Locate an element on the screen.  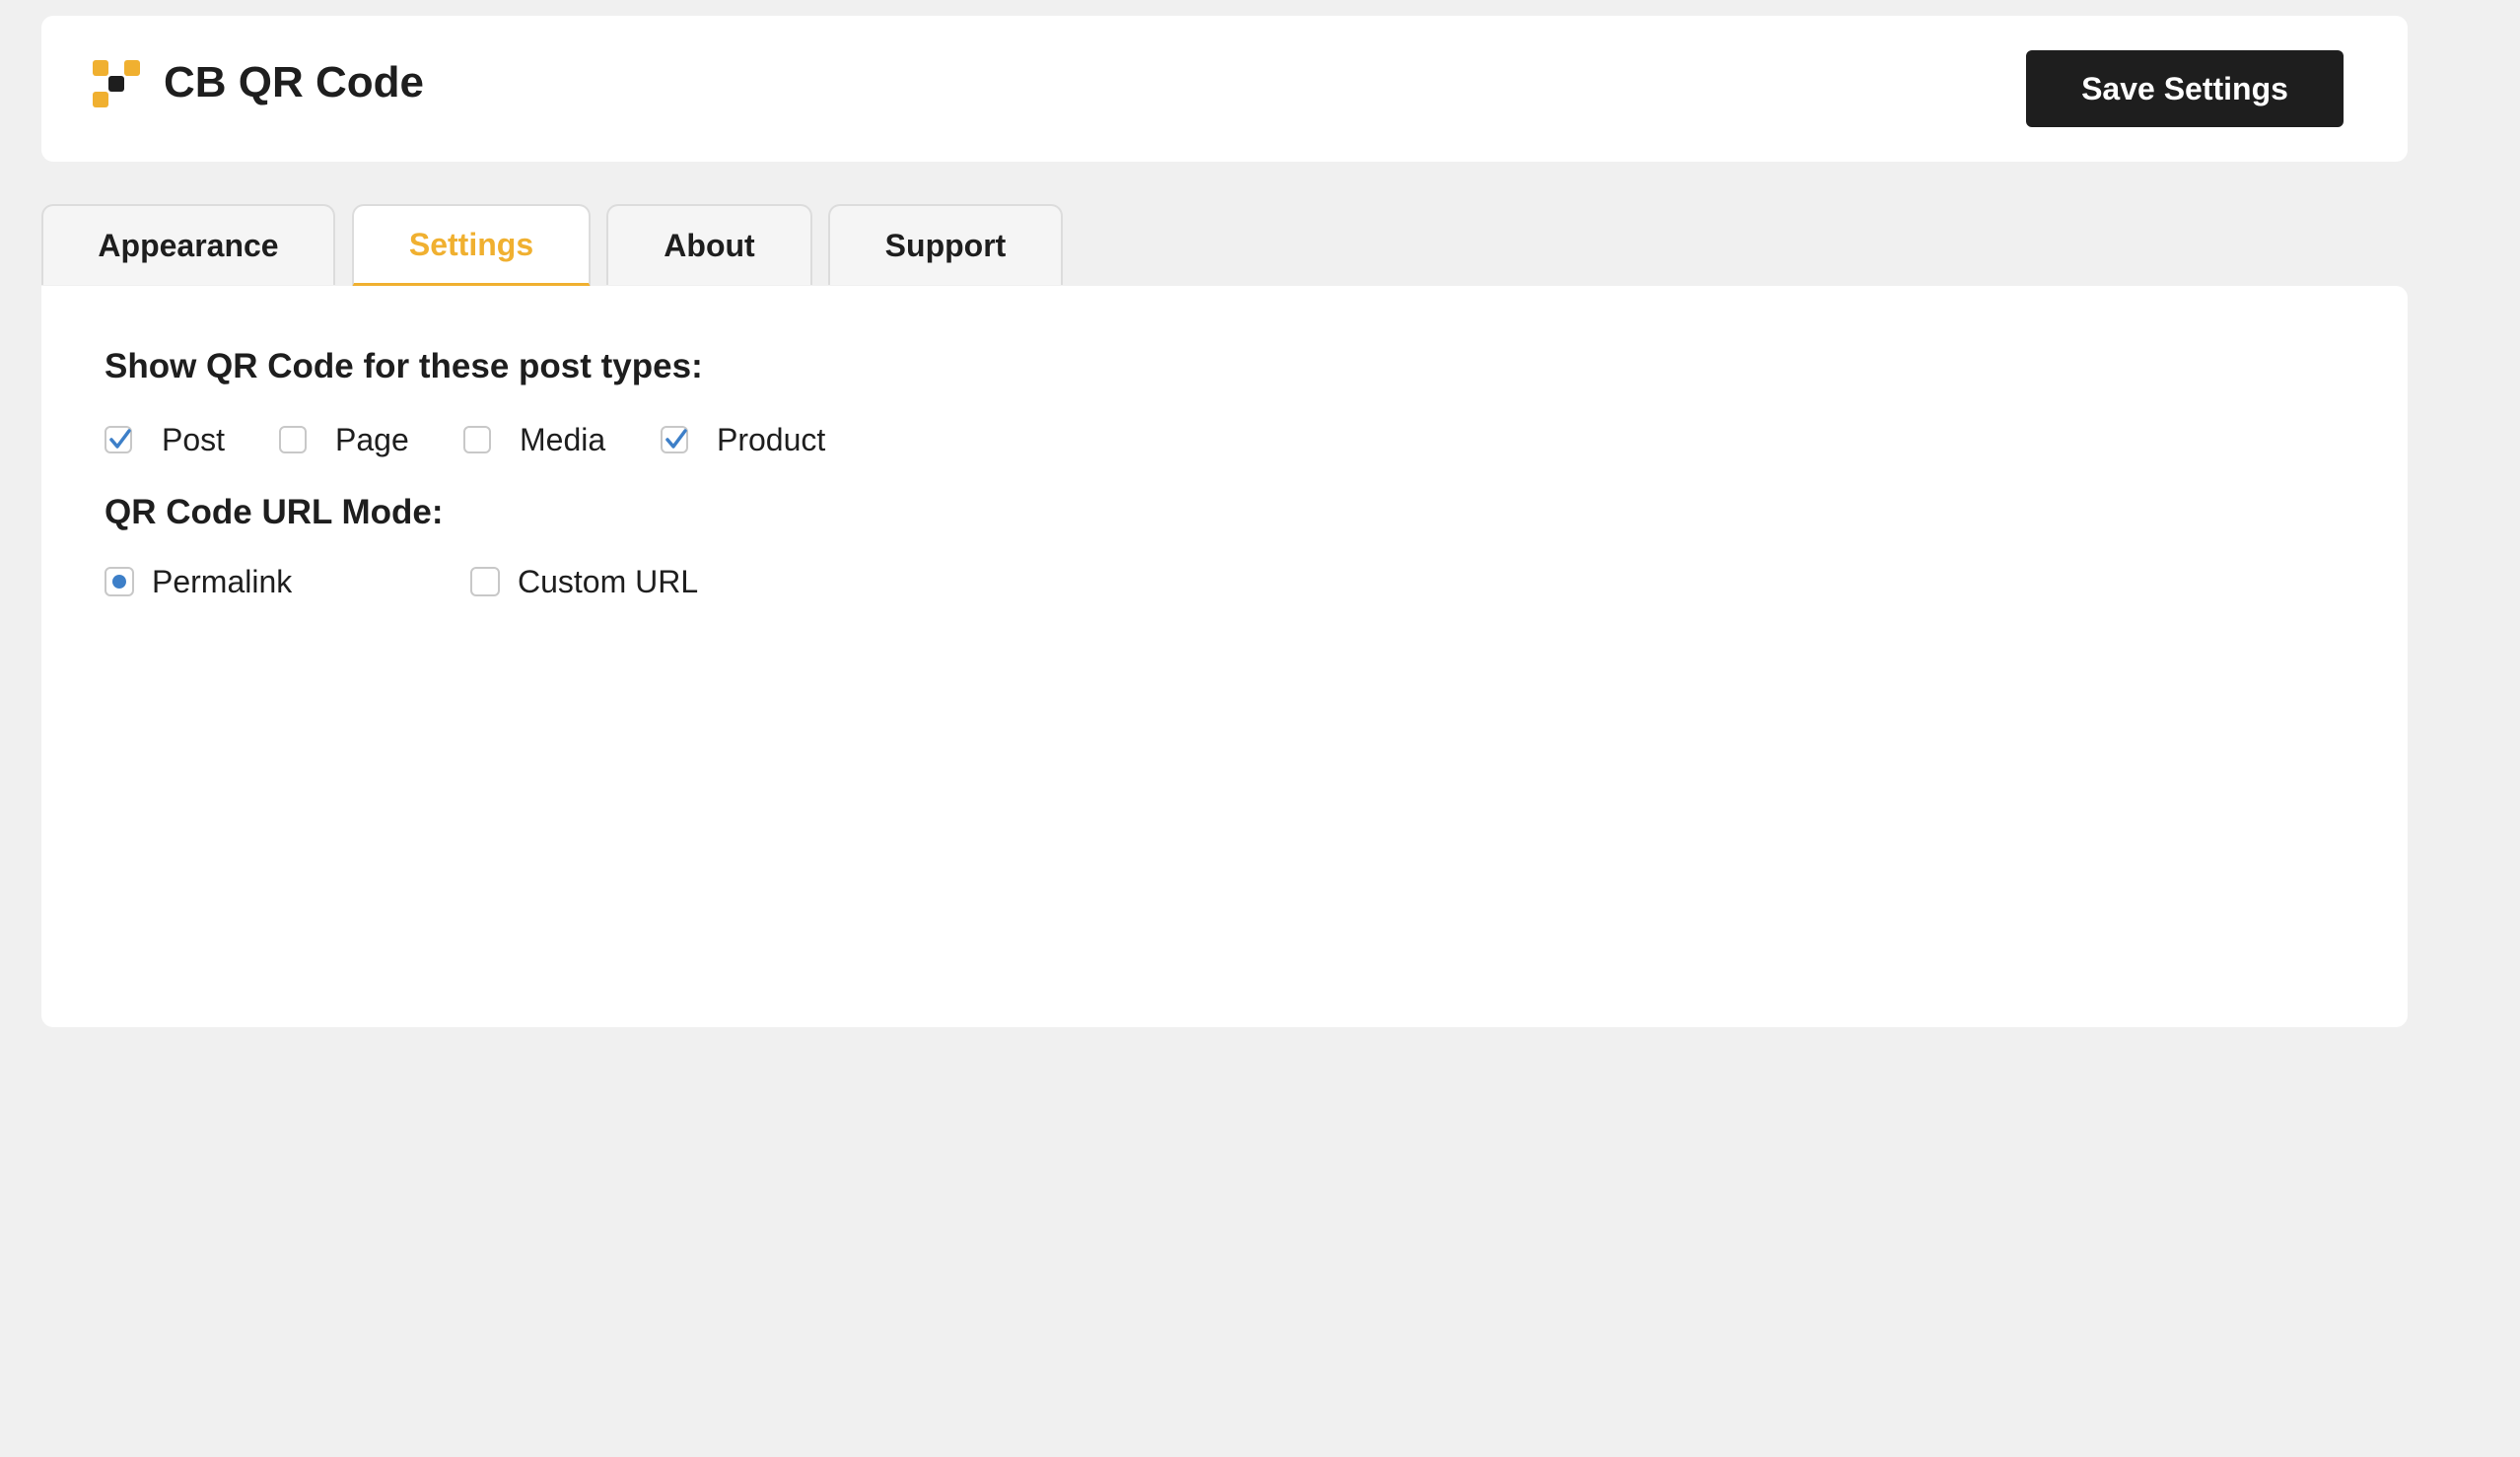
custom-url-radio is located at coordinates (485, 581).